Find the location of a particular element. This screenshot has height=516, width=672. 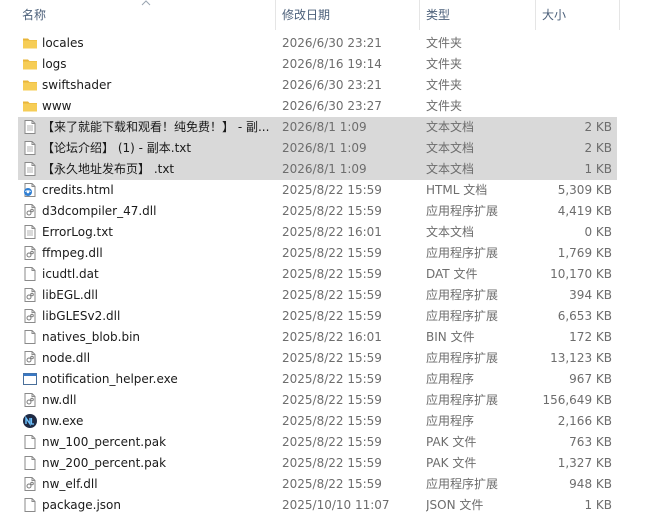

exe-window-icon is located at coordinates (30, 379).